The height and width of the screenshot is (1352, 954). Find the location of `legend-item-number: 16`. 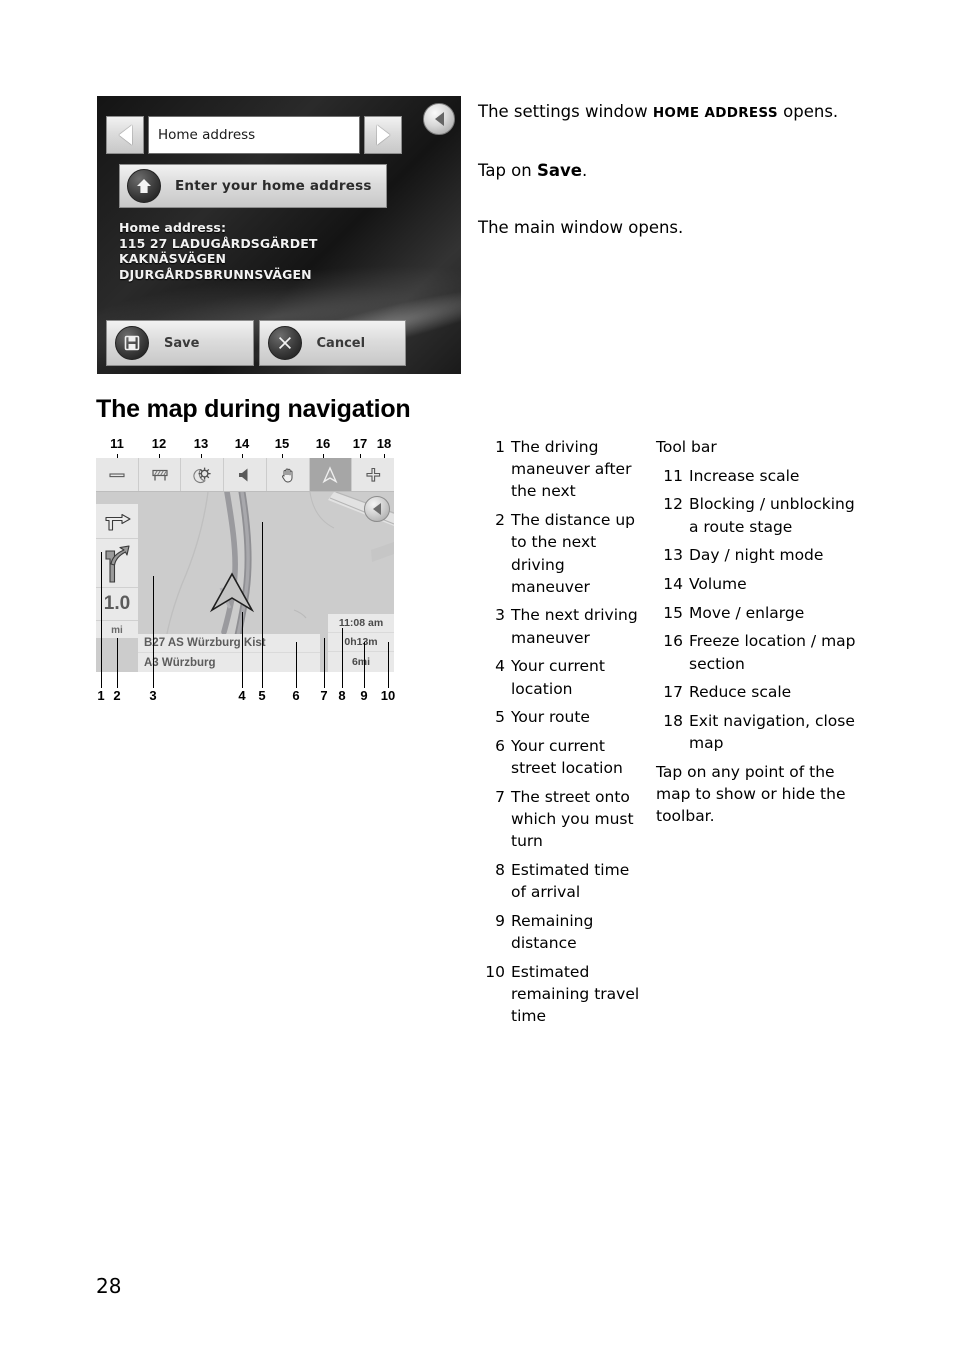

legend-item-number: 16 is located at coordinates (673, 641).